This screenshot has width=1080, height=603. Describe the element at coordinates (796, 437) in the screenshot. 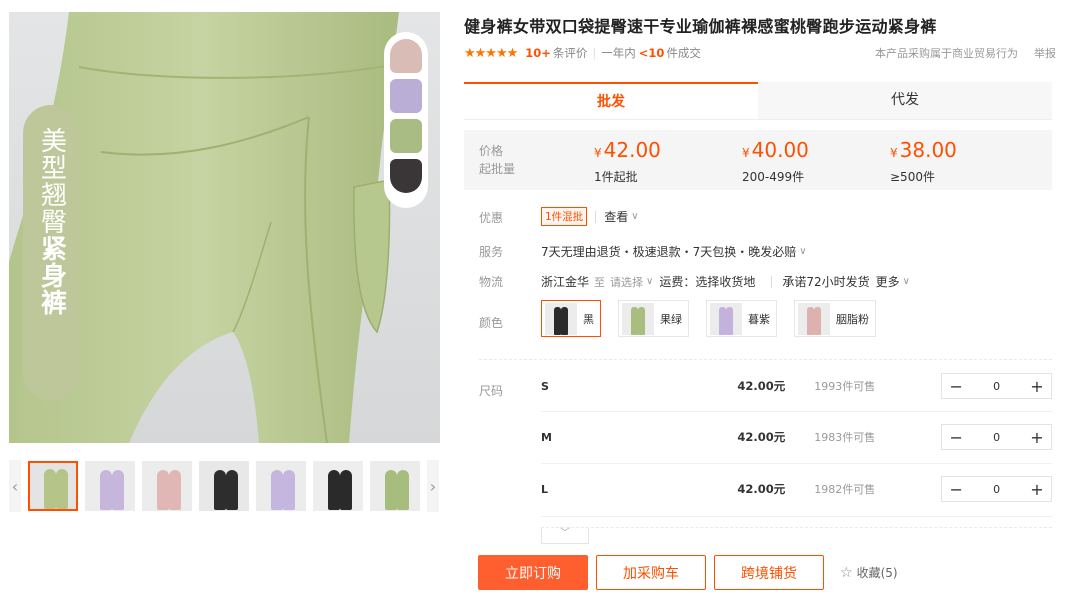

I see `size-row-m: M 42.00元 1983件可售 − 0 +` at that location.